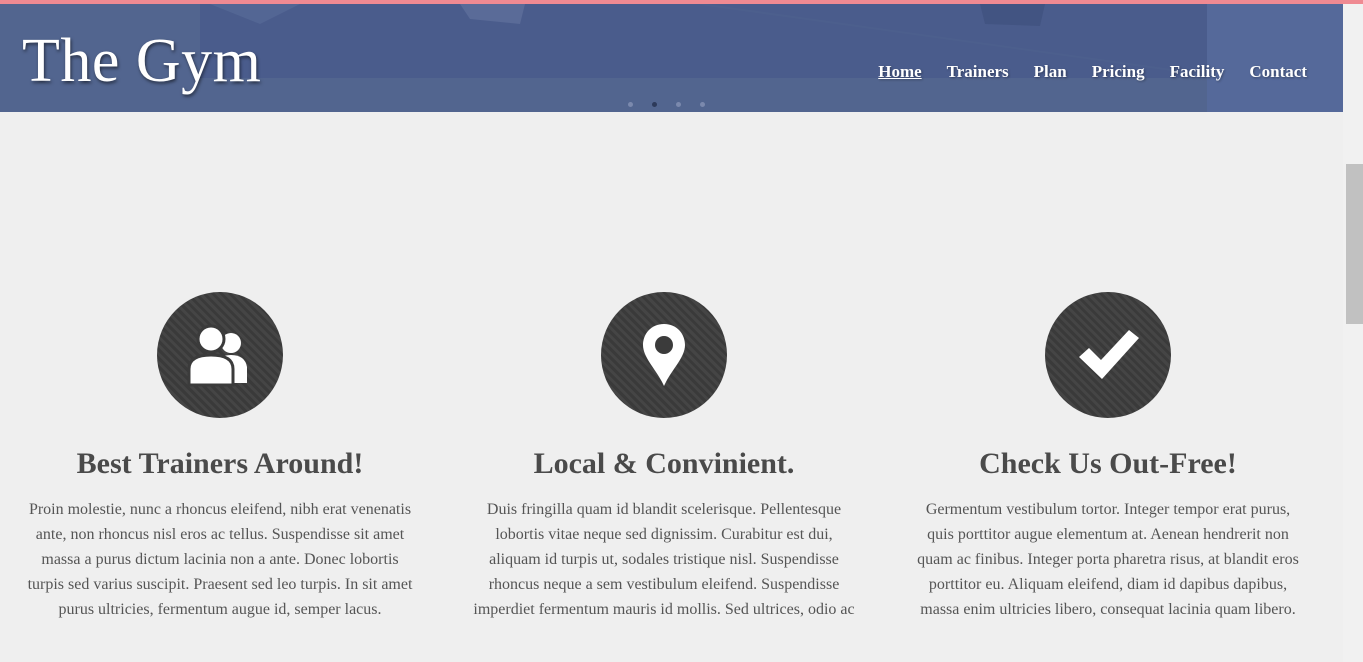 The width and height of the screenshot is (1363, 662). Describe the element at coordinates (220, 355) in the screenshot. I see `users-icon` at that location.